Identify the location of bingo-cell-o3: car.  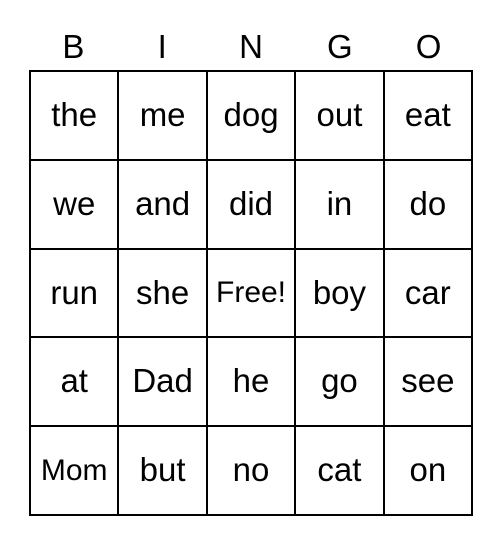
(428, 293).